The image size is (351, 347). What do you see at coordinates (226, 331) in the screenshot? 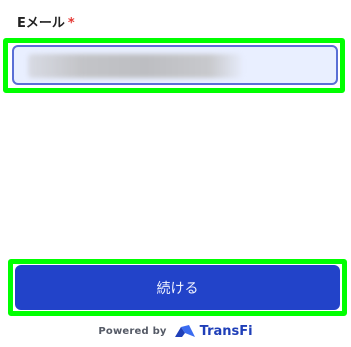
I see `transfi-brand-name: TransFi` at bounding box center [226, 331].